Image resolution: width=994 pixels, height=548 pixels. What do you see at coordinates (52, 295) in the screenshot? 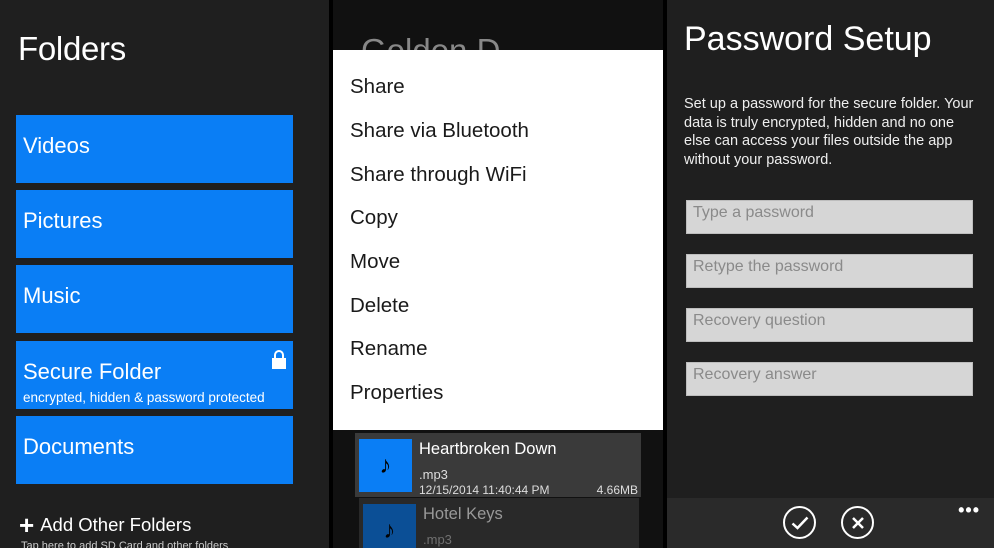
I see `folder-tile-label: Music` at bounding box center [52, 295].